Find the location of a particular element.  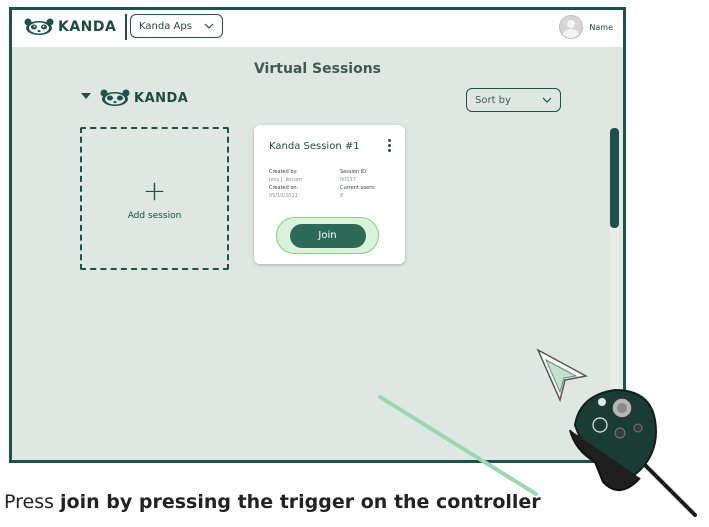

vr-overlay is located at coordinates (537, 432).